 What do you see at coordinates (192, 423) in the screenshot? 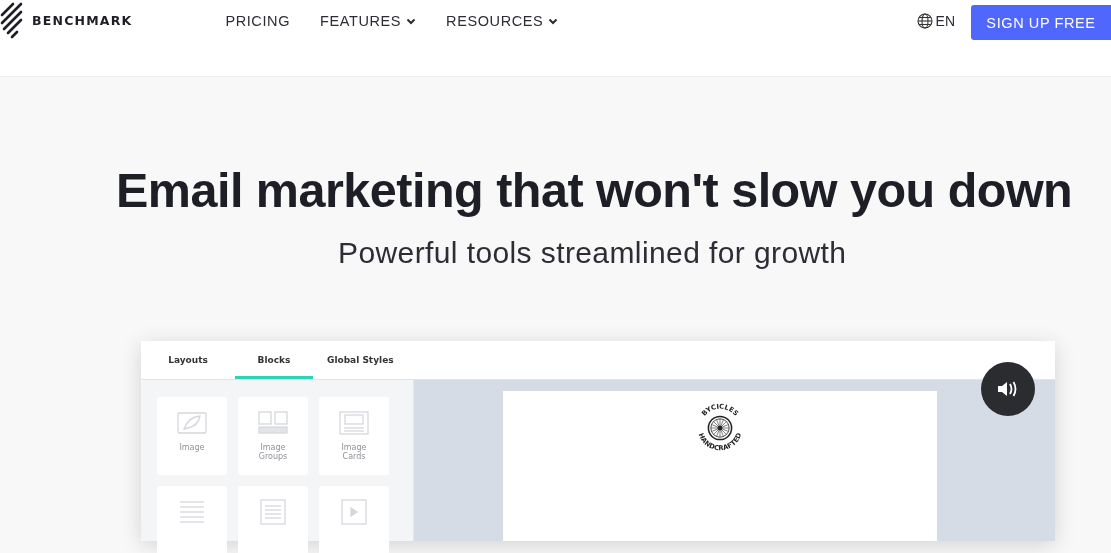
I see `image-icon` at bounding box center [192, 423].